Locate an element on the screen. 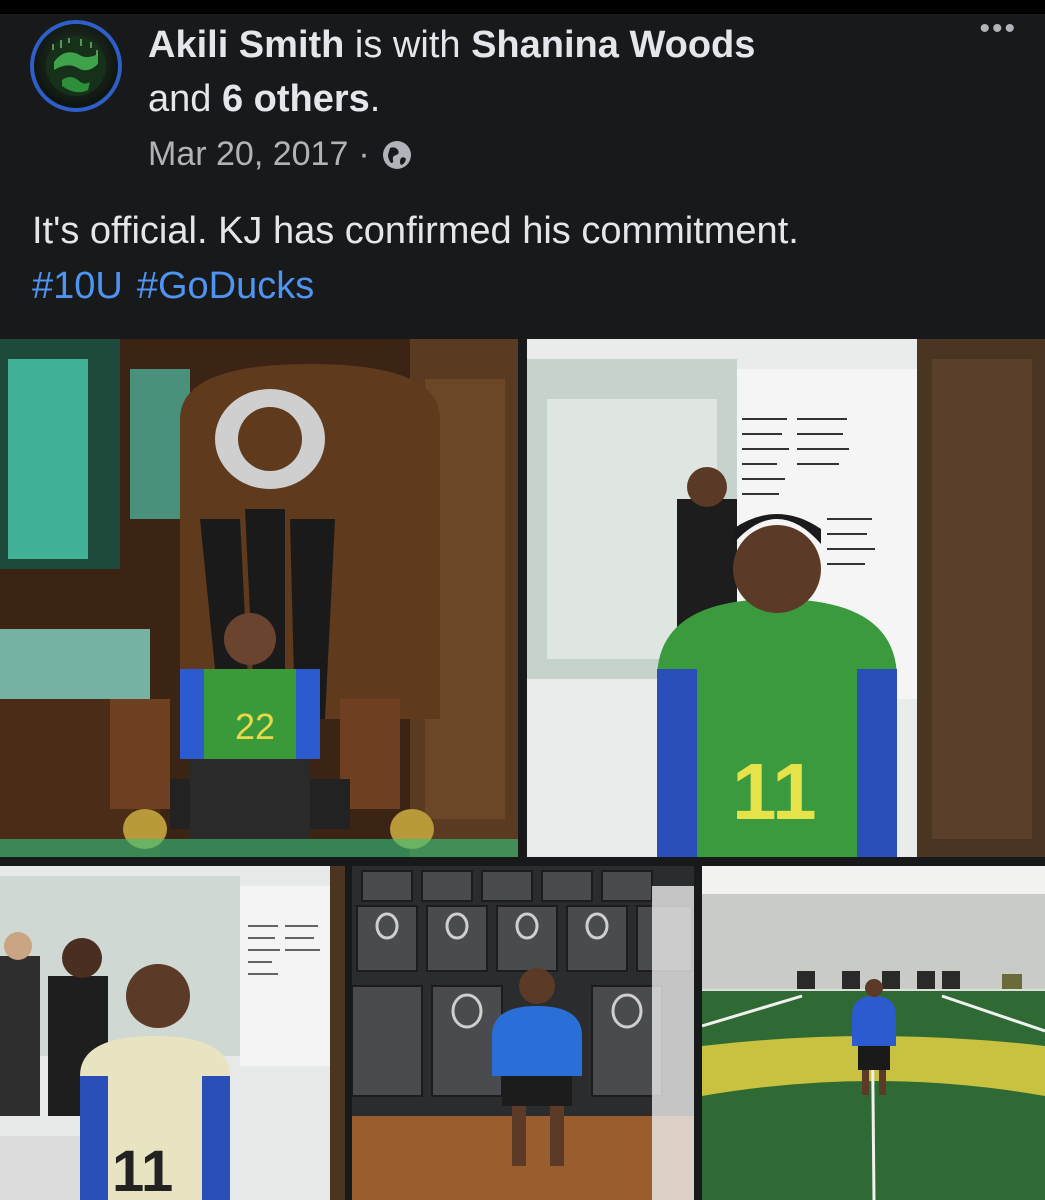 The width and height of the screenshot is (1045, 1200). photo-locker: 11 is located at coordinates (172, 1033).